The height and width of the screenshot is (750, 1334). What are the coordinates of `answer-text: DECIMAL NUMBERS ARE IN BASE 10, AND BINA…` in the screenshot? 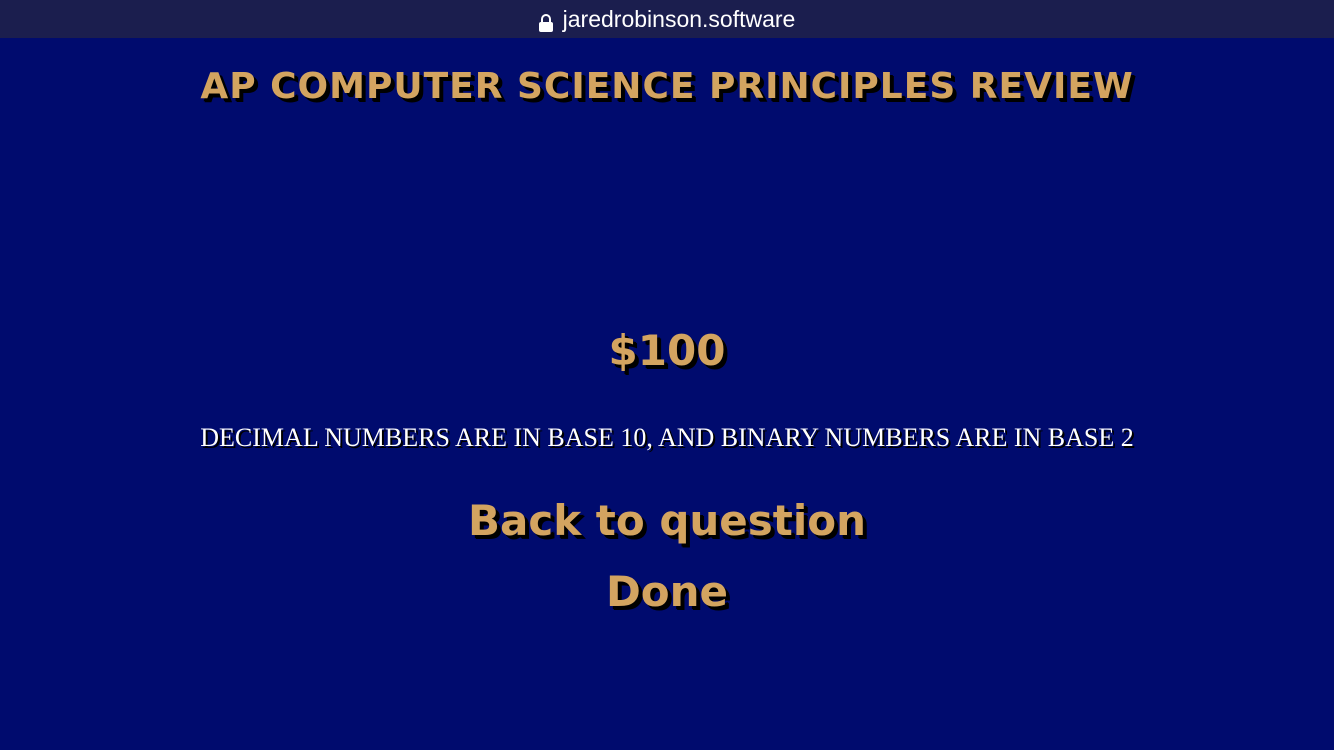 It's located at (667, 437).